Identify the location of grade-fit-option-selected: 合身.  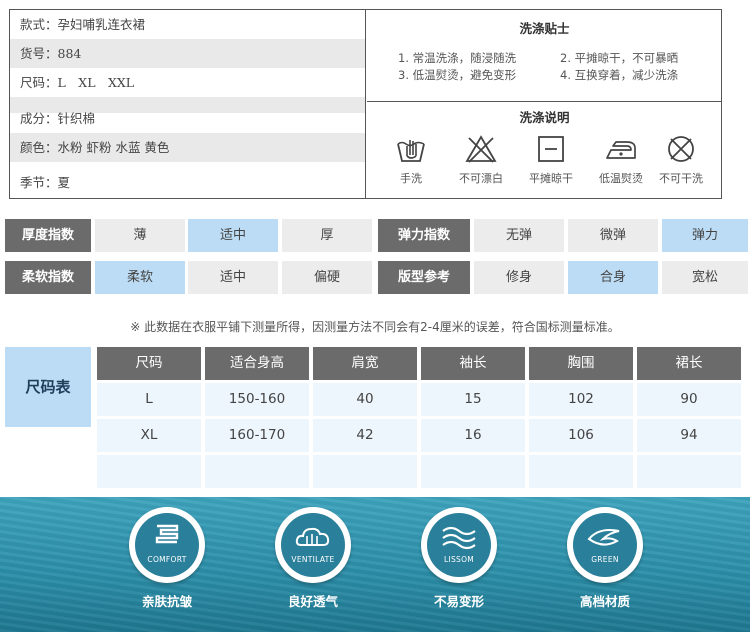
(613, 277).